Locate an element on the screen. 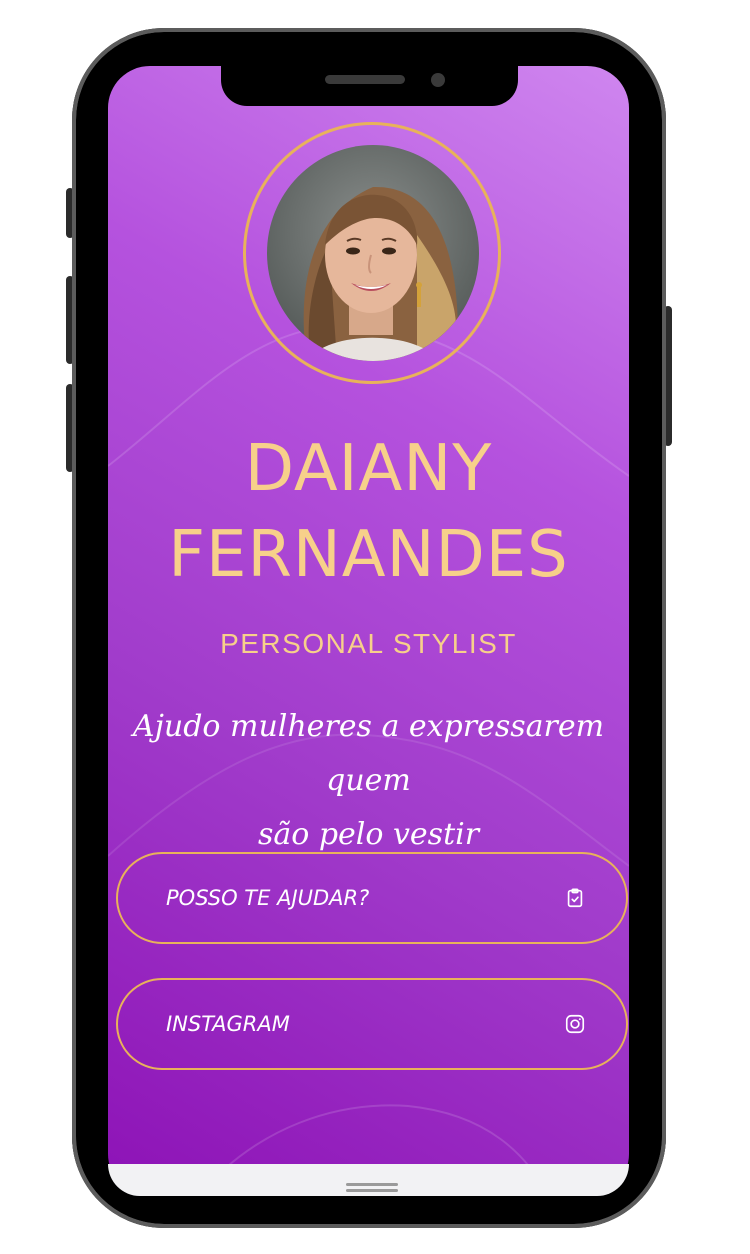  profile-photo is located at coordinates (373, 253).